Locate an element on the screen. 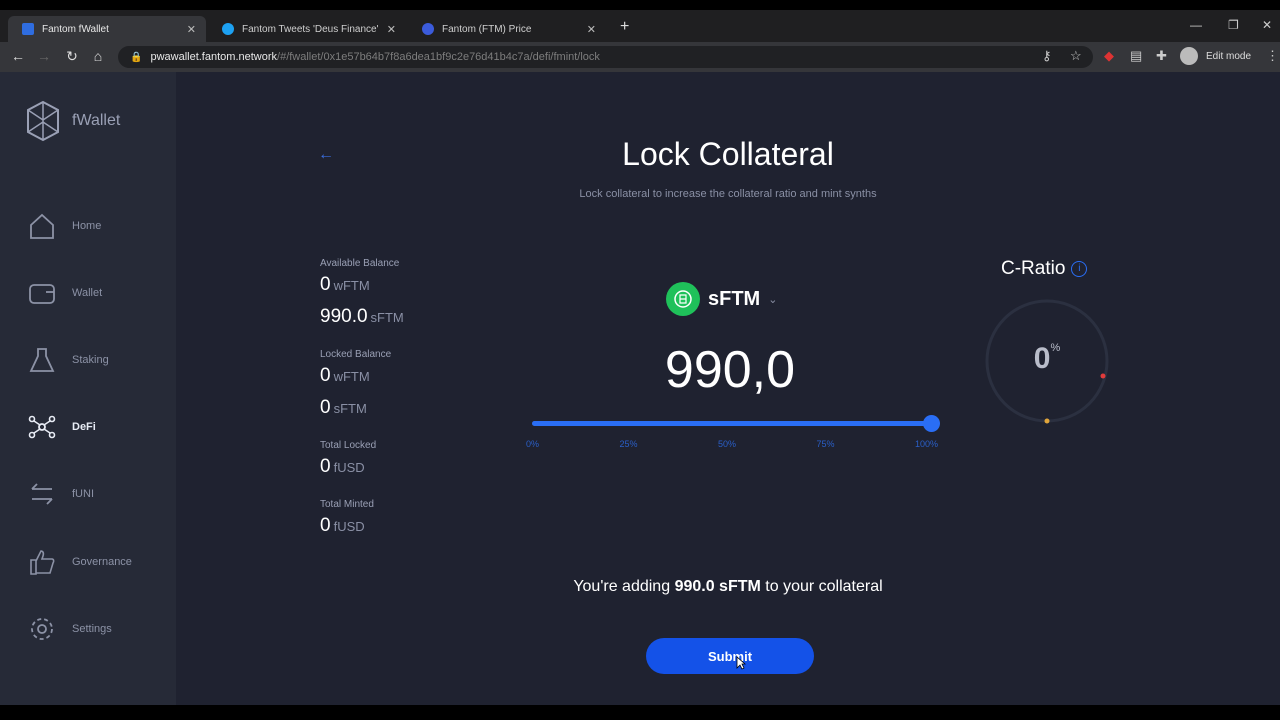  lock-icon: 🔒 is located at coordinates (136, 57).